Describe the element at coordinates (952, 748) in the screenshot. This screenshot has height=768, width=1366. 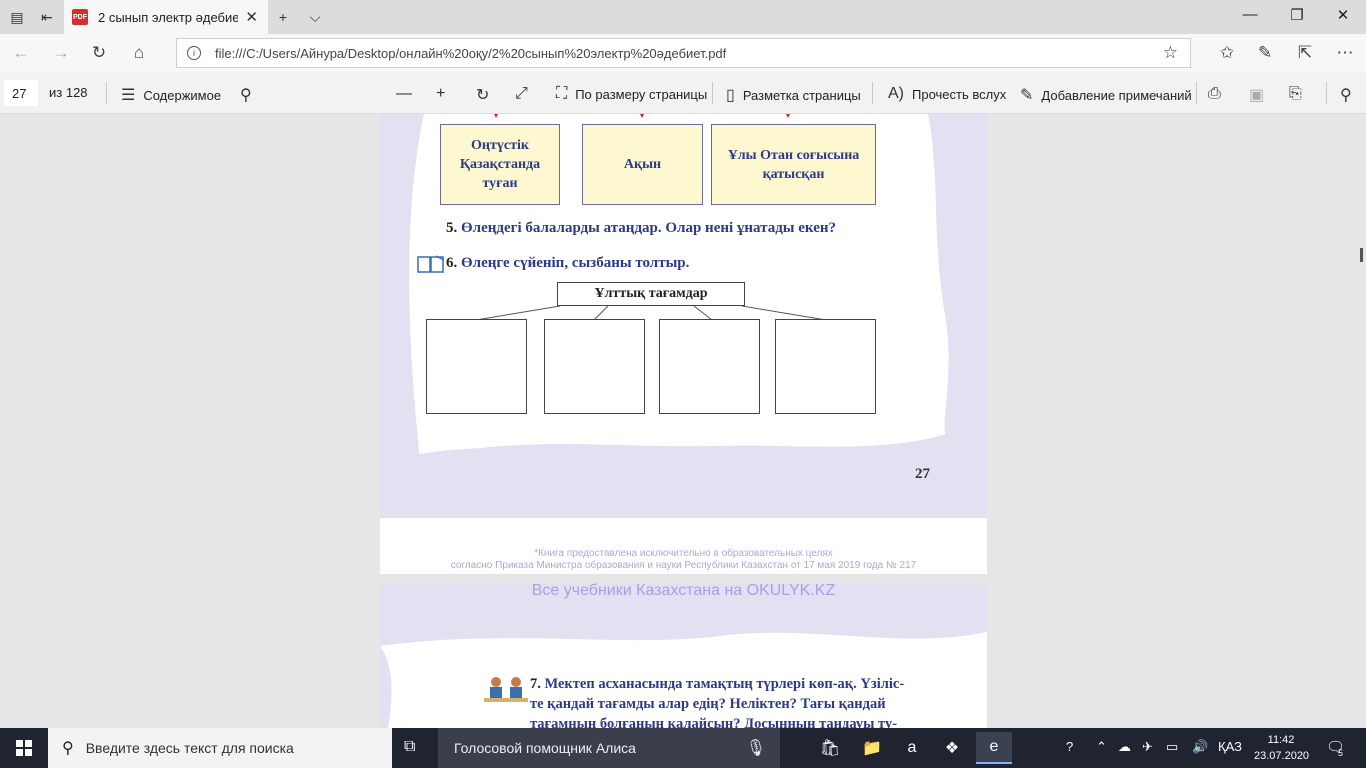
I see `dropbox-icon: ❖` at that location.